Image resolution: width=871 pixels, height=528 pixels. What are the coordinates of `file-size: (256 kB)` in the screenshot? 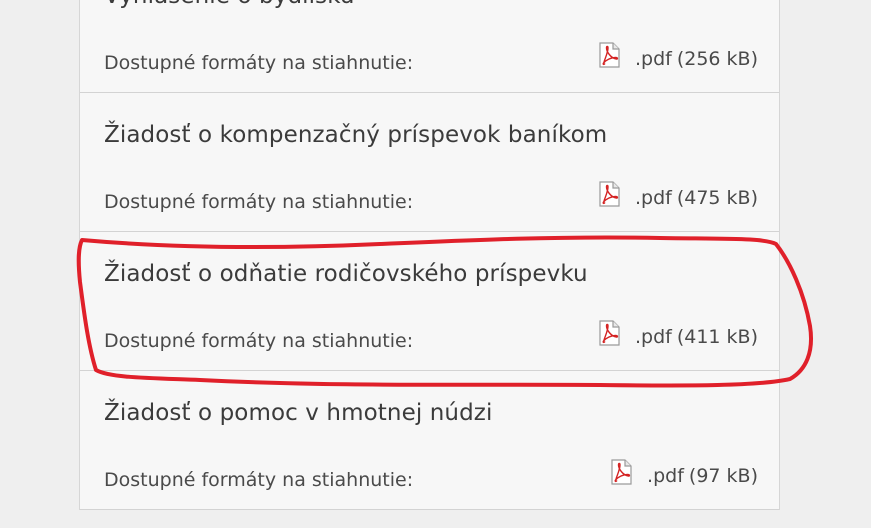 It's located at (717, 59).